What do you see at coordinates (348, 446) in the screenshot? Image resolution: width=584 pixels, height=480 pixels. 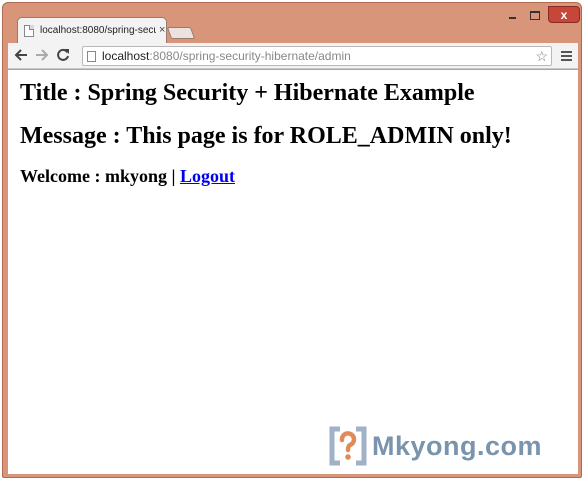 I see `mkyong-logo-icon` at bounding box center [348, 446].